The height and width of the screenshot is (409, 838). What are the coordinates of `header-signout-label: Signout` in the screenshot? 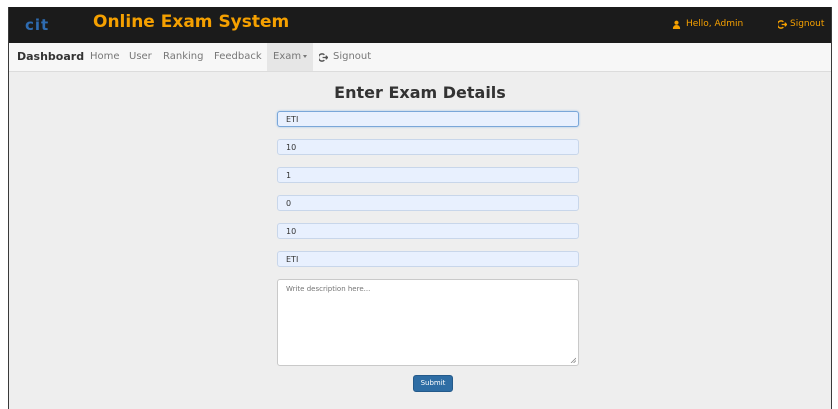 It's located at (807, 24).